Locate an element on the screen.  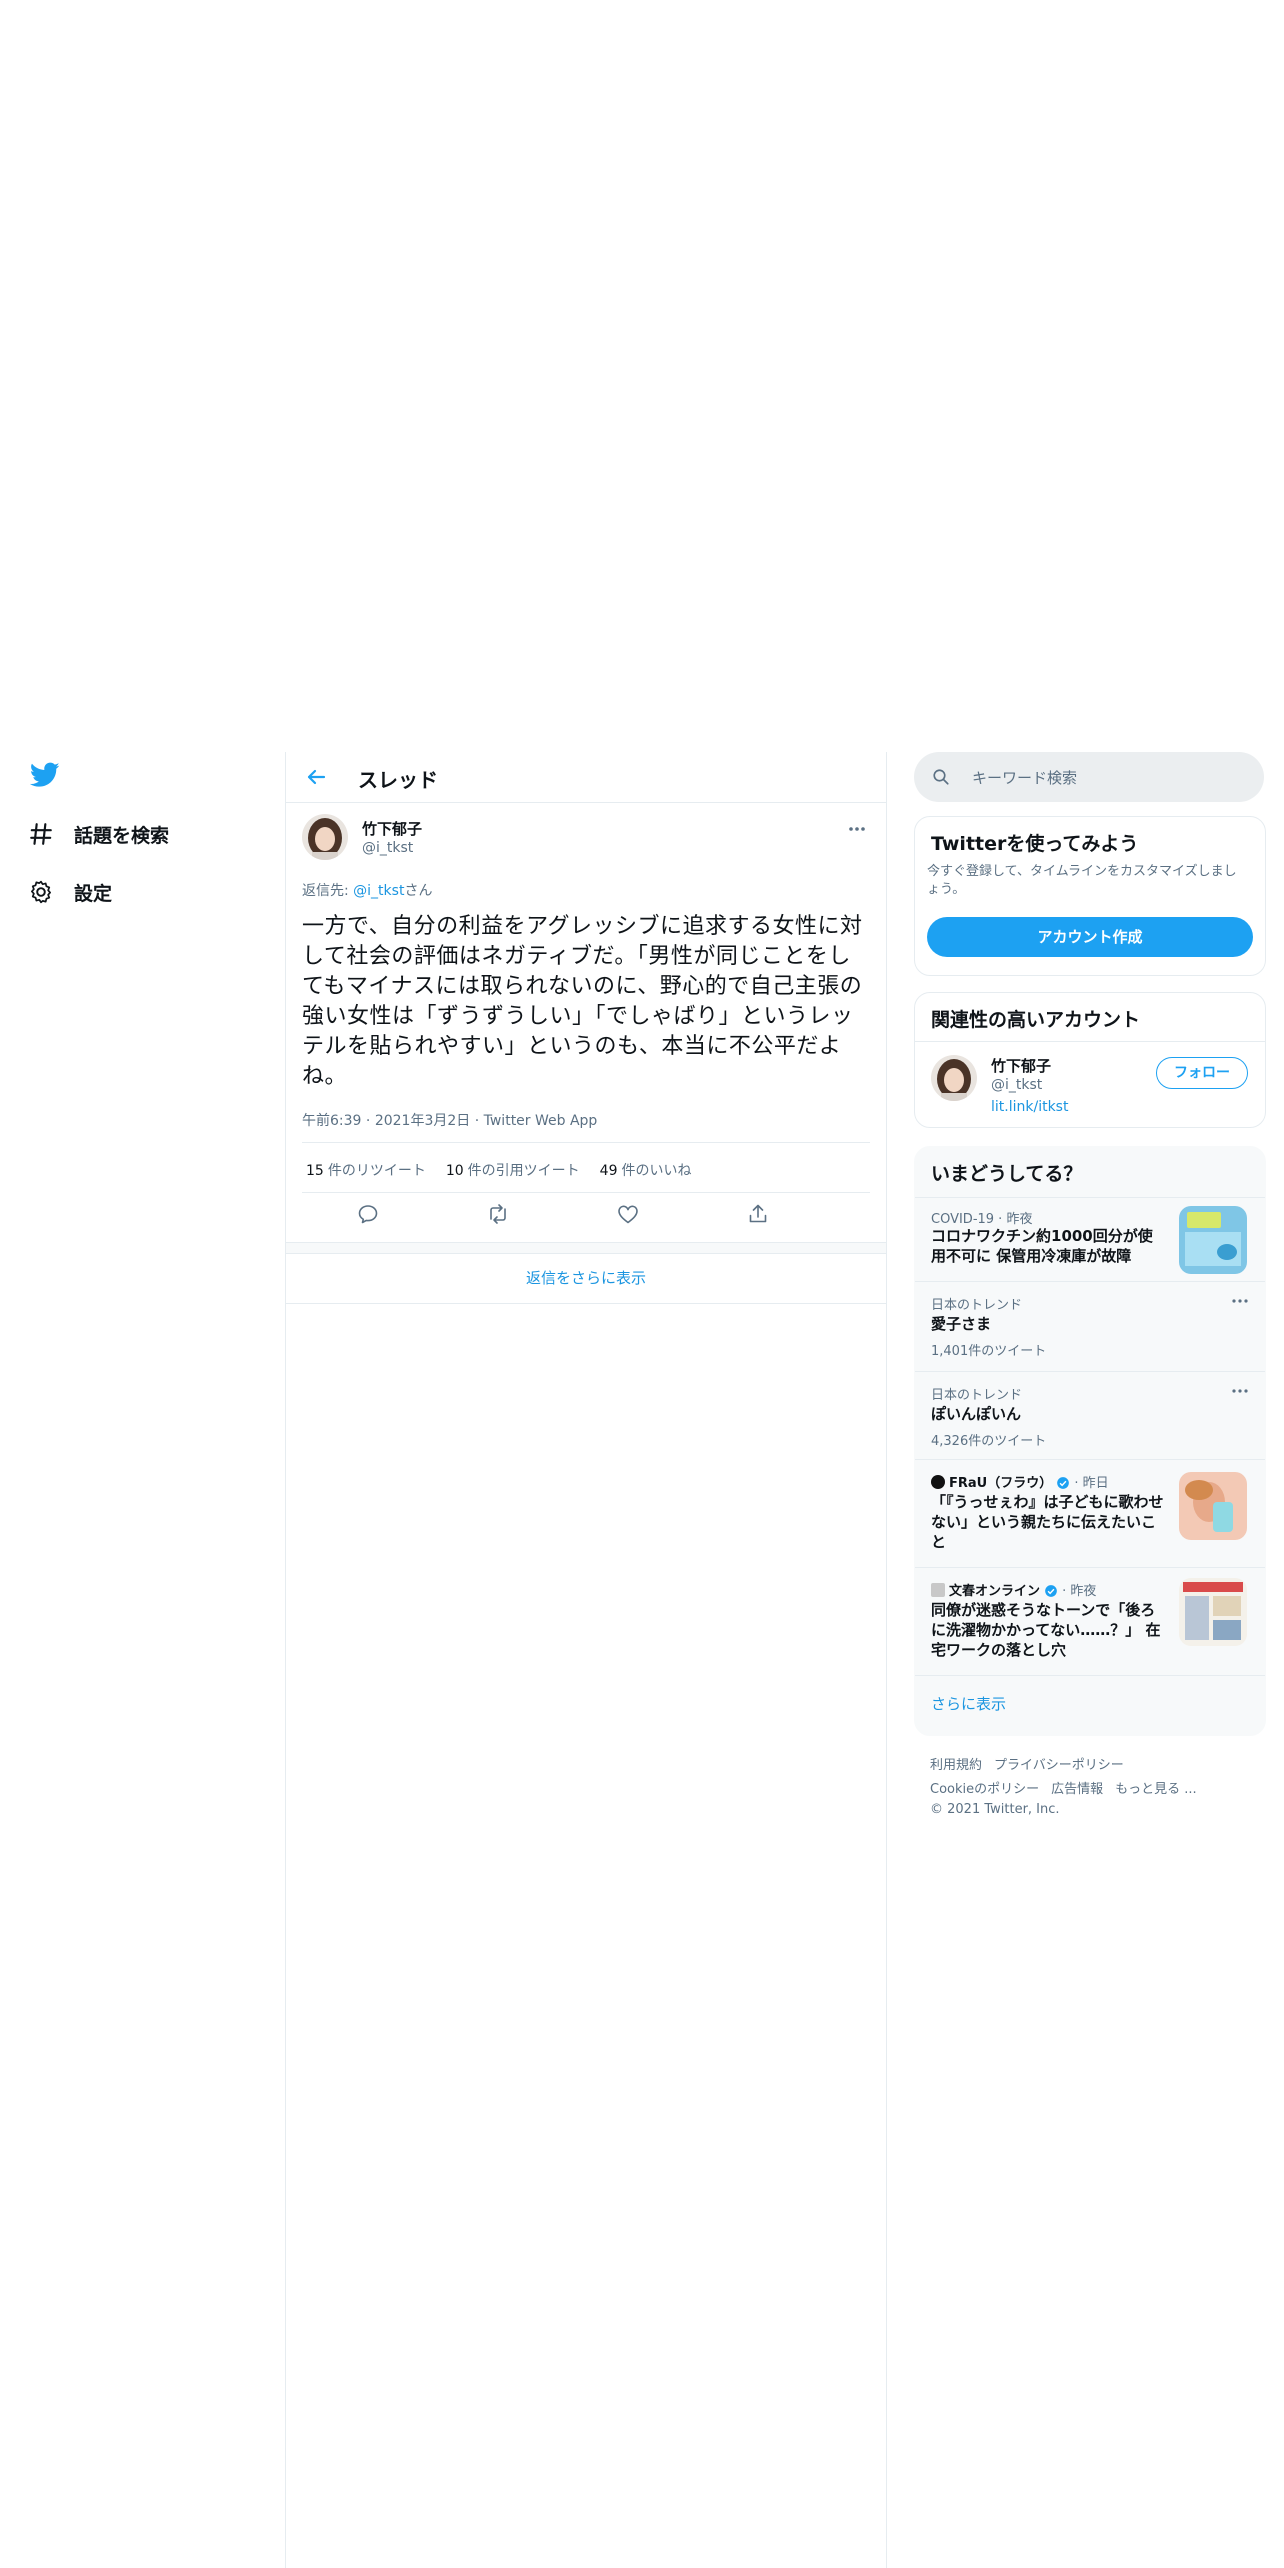
reply-to-prefix: 返信先: is located at coordinates (328, 891).